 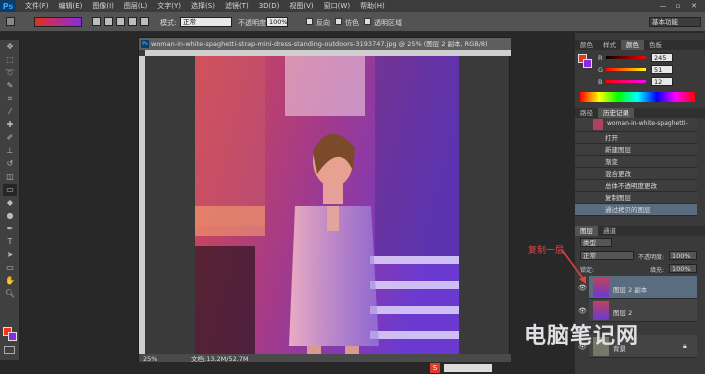 What do you see at coordinates (145, 44) in the screenshot?
I see `ps-doc-icon: Ps` at bounding box center [145, 44].